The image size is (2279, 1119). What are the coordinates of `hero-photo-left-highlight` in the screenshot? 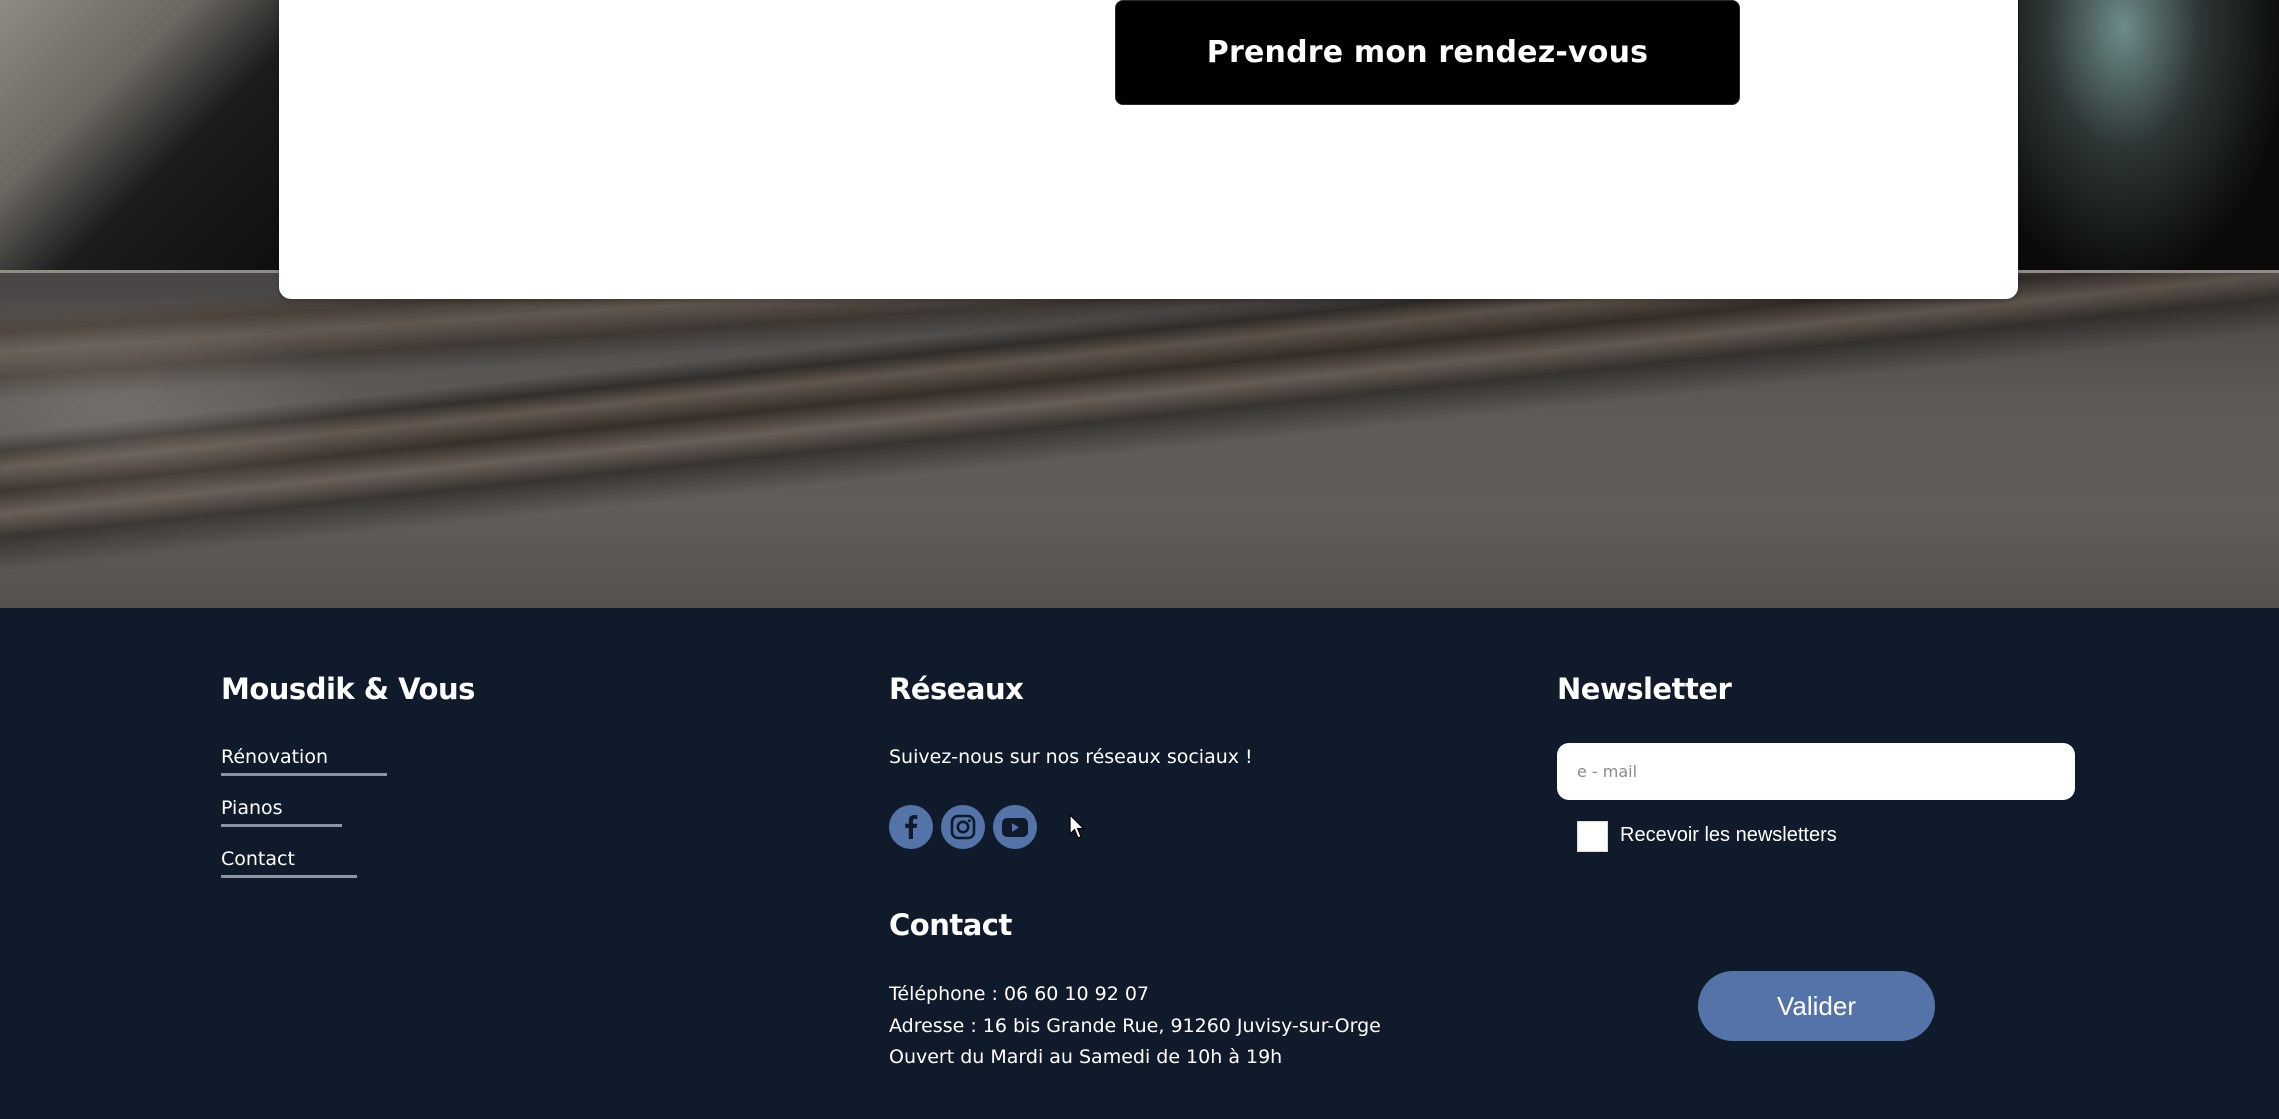 It's located at (140, 136).